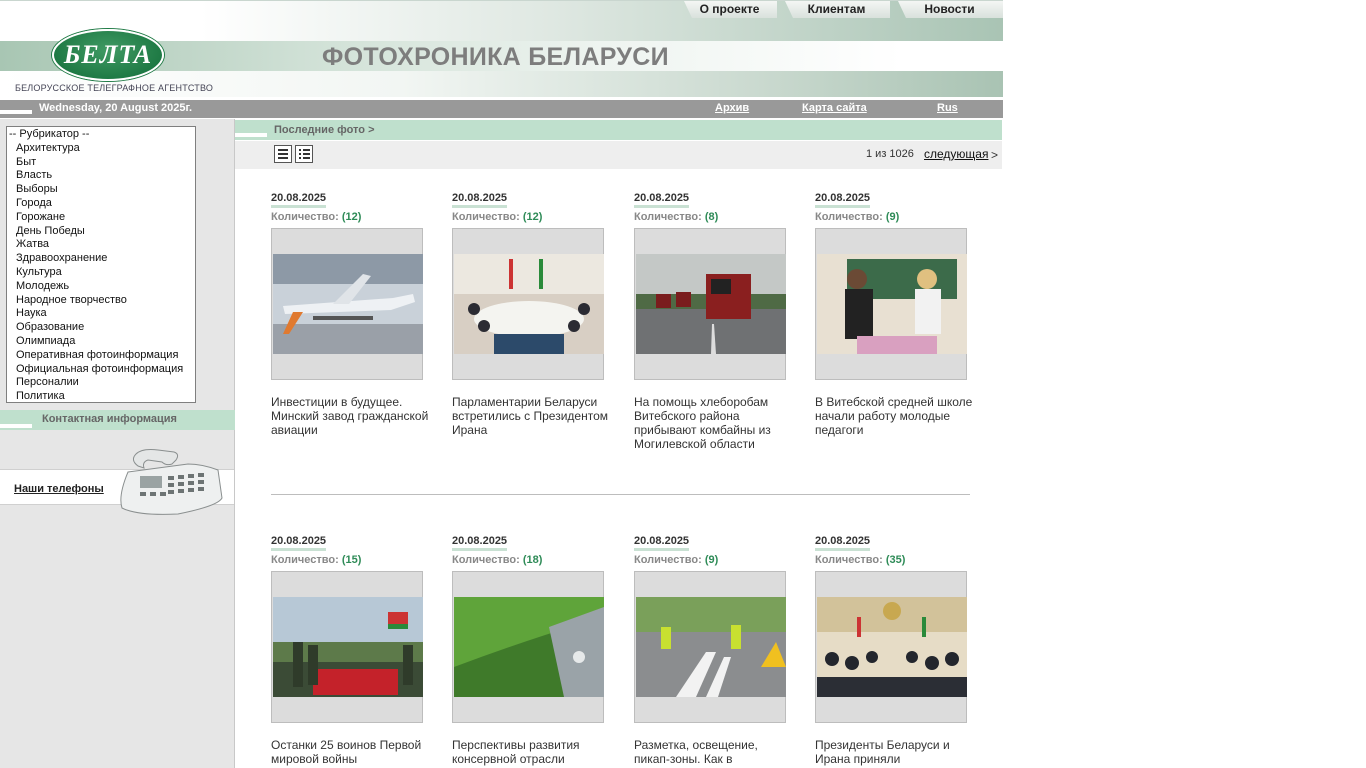  I want to click on card-count: Количество: (8), so click(714, 217).